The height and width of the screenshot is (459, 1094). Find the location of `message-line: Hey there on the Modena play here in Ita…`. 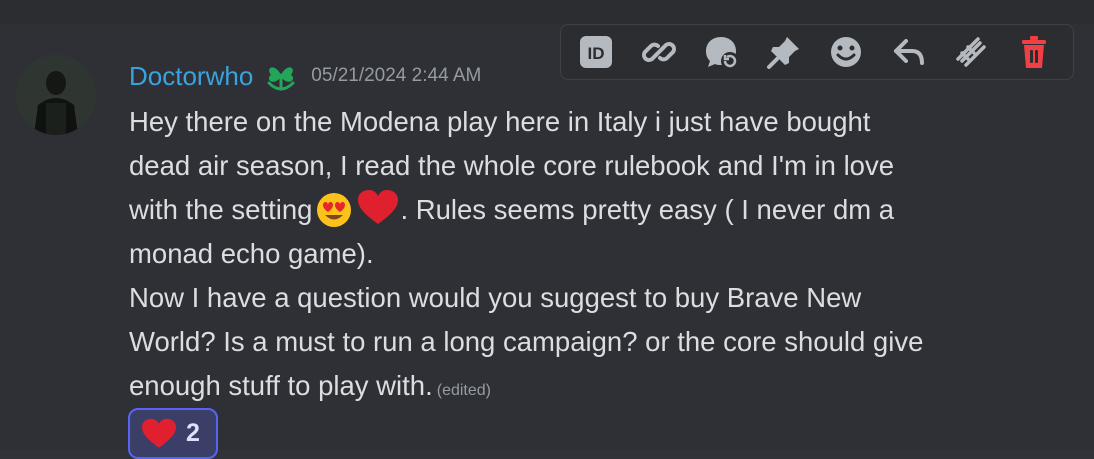

message-line: Hey there on the Modena play here in Ita… is located at coordinates (500, 121).